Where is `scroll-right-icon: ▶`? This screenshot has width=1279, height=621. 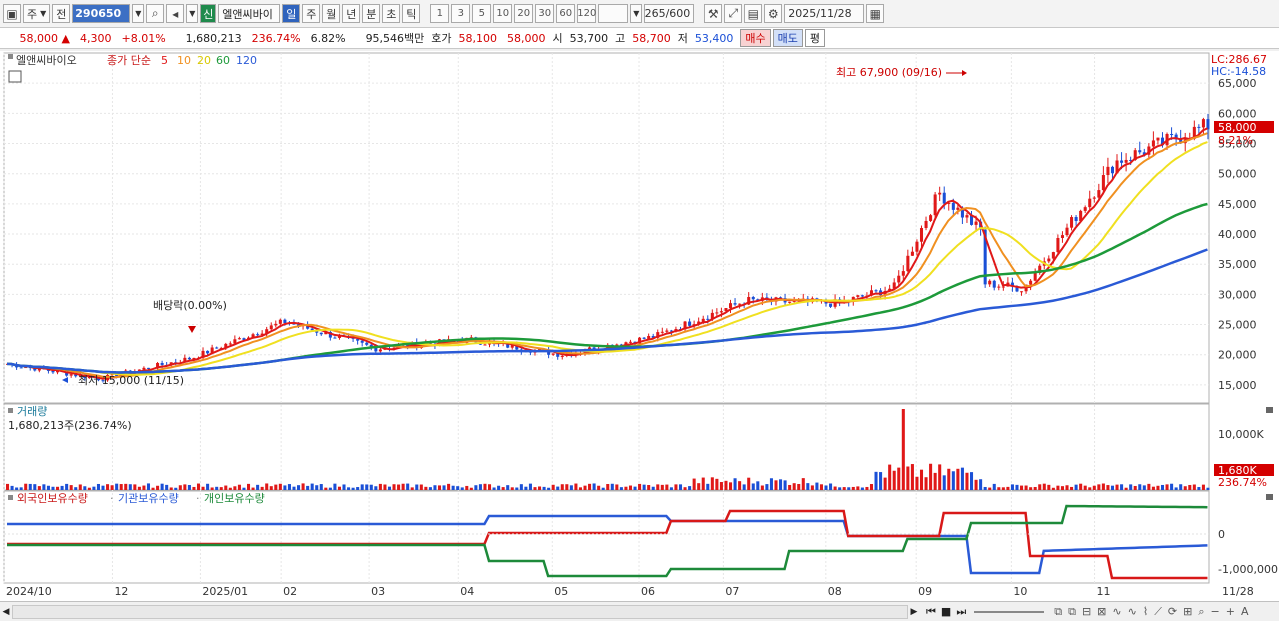 scroll-right-icon: ▶ is located at coordinates (914, 612).